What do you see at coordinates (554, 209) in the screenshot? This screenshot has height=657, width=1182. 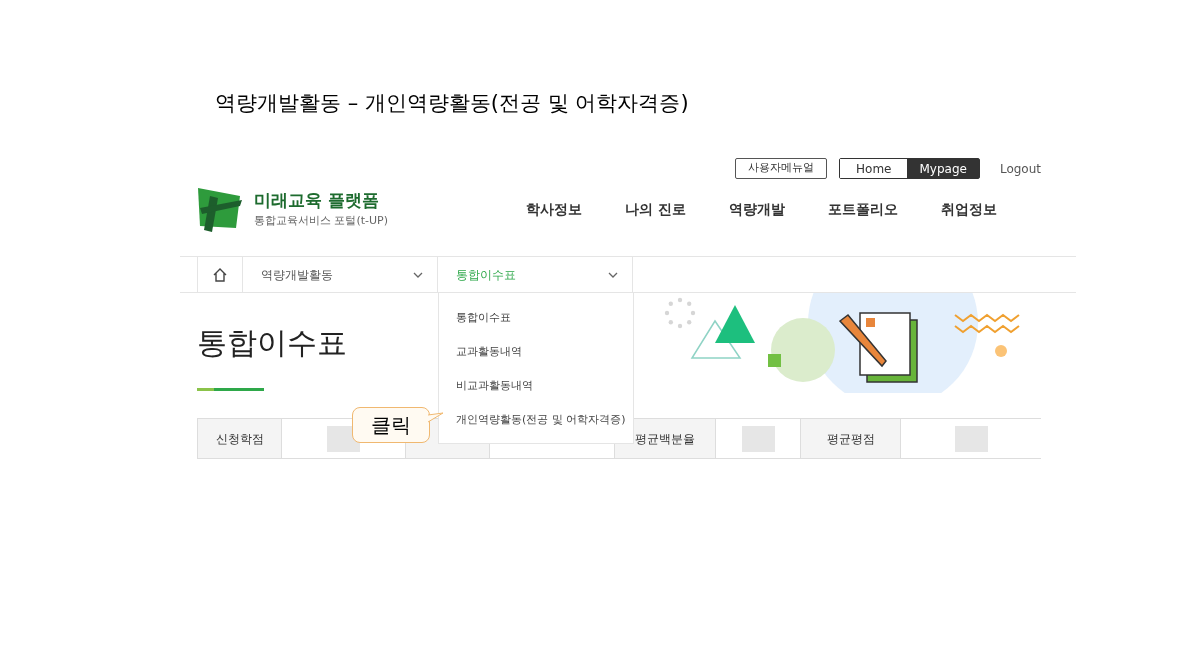 I see `nav-link: 학사정보` at bounding box center [554, 209].